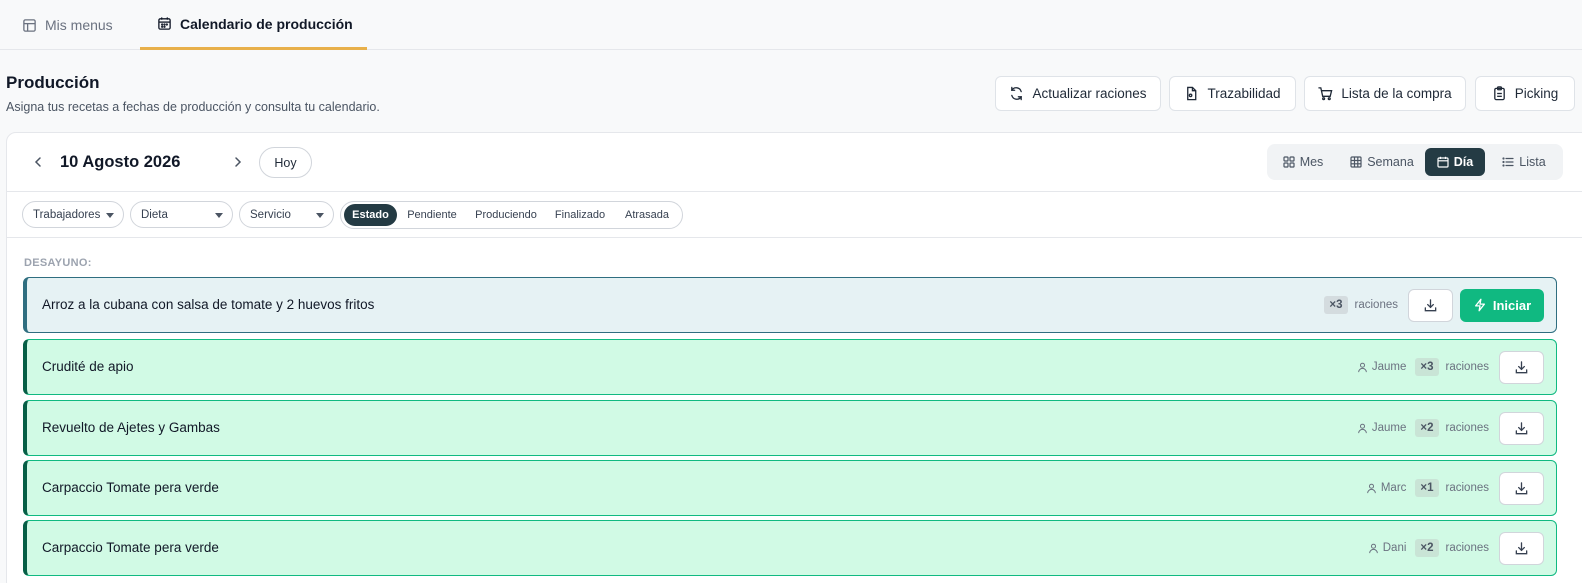  What do you see at coordinates (88, 366) in the screenshot?
I see `recipe-name: Crudité de apio` at bounding box center [88, 366].